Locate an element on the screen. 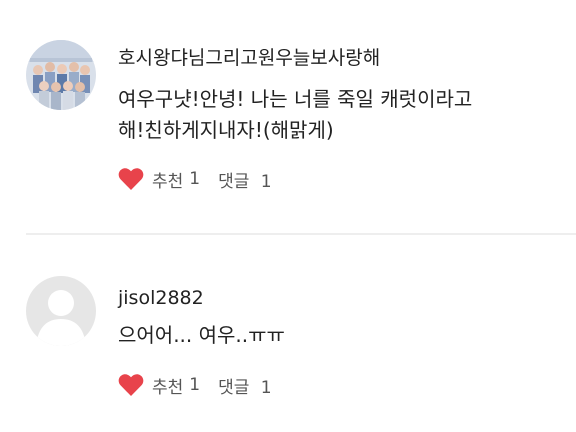 This screenshot has height=432, width=576. default-profile-icon is located at coordinates (61, 311).